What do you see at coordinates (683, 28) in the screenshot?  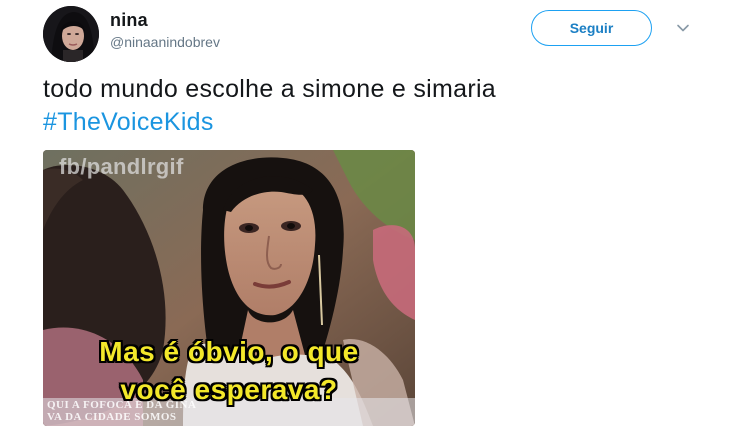 I see `chevron-down-icon` at bounding box center [683, 28].